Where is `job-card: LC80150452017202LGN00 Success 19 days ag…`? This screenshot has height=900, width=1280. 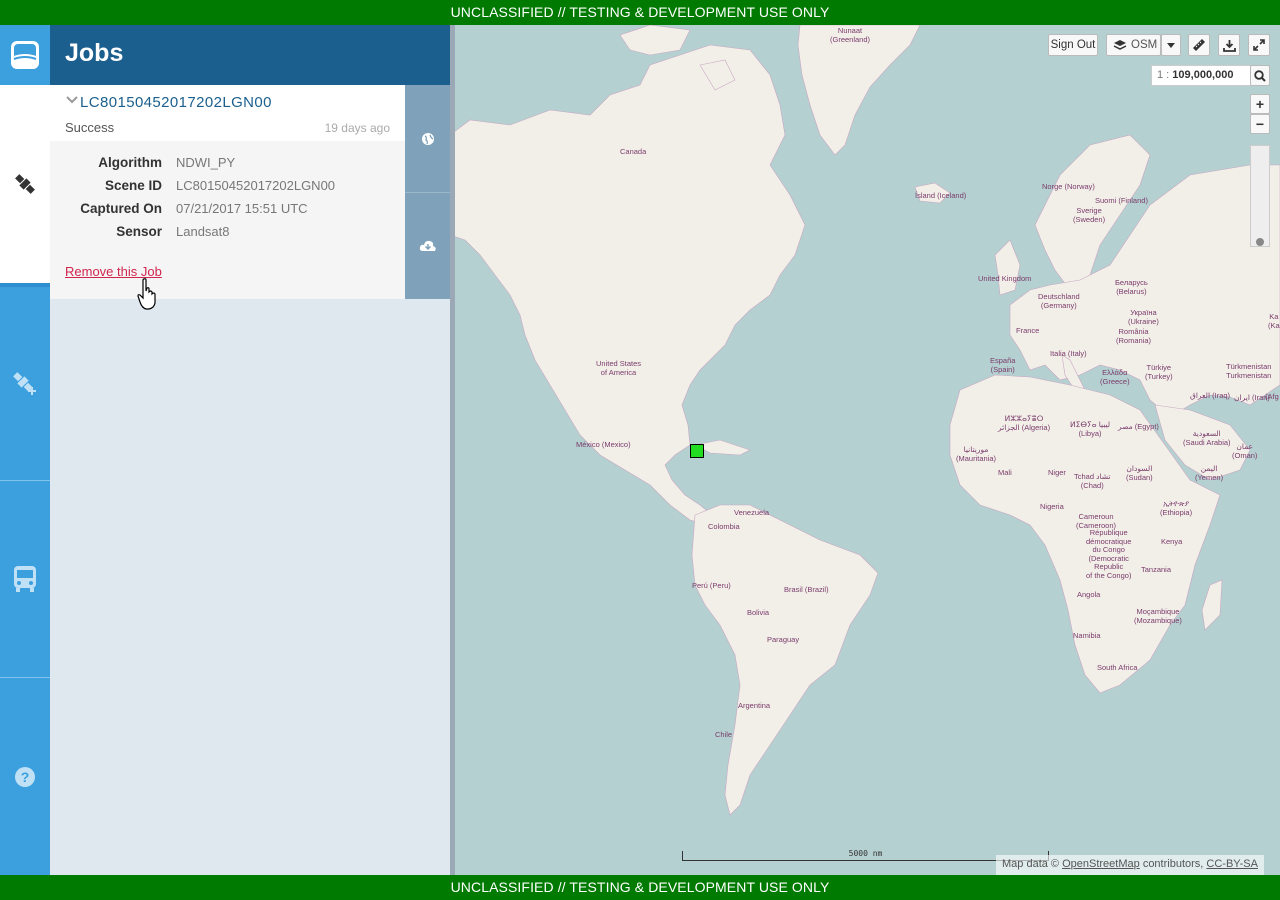 job-card: LC80150452017202LGN00 Success 19 days ag… is located at coordinates (250, 192).